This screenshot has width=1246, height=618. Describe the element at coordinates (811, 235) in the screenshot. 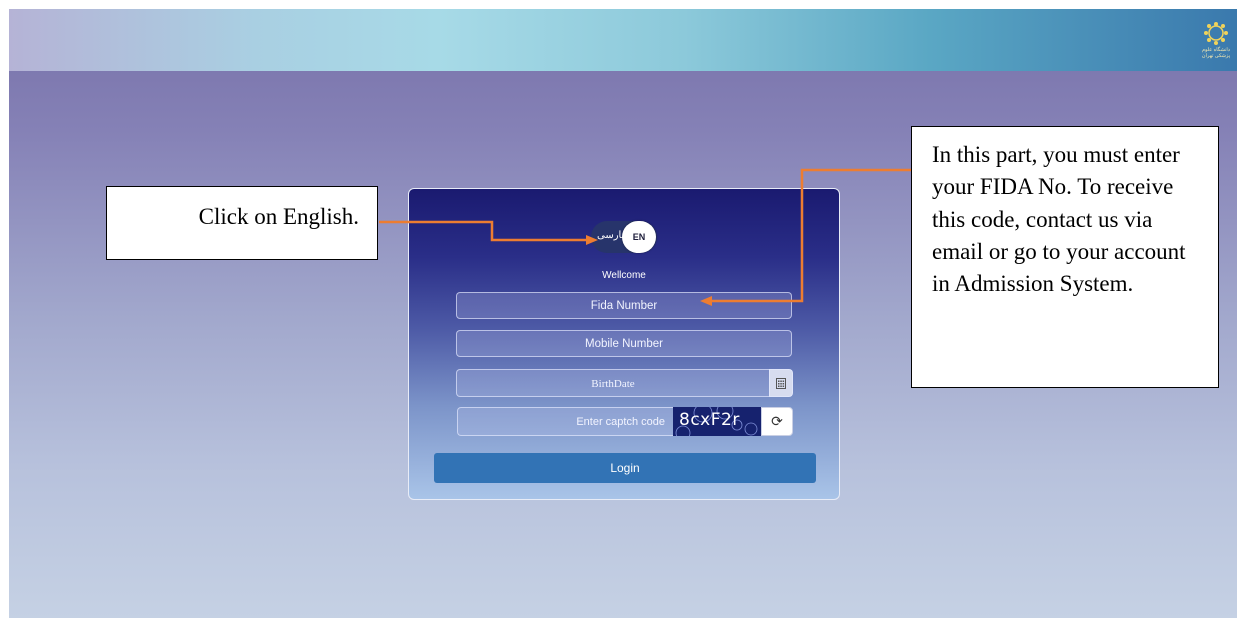

I see `arrow-to-fida` at that location.